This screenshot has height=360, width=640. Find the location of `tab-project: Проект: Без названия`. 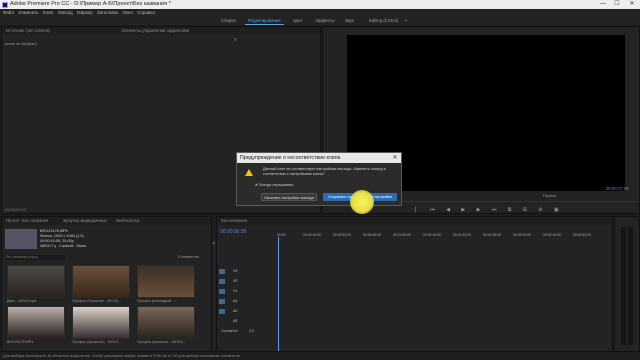

tab-project: Проект: Без названия is located at coordinates (27, 220).